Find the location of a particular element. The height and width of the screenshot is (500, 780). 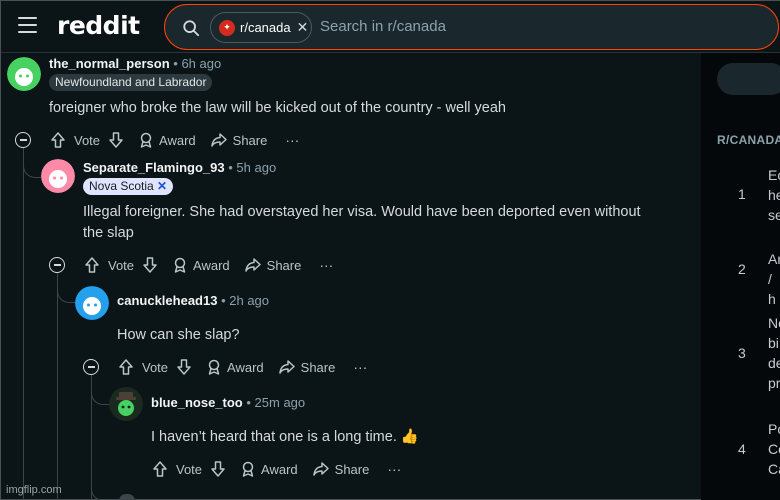

comment-author: canucklehead13 • 2h ago is located at coordinates (193, 300).